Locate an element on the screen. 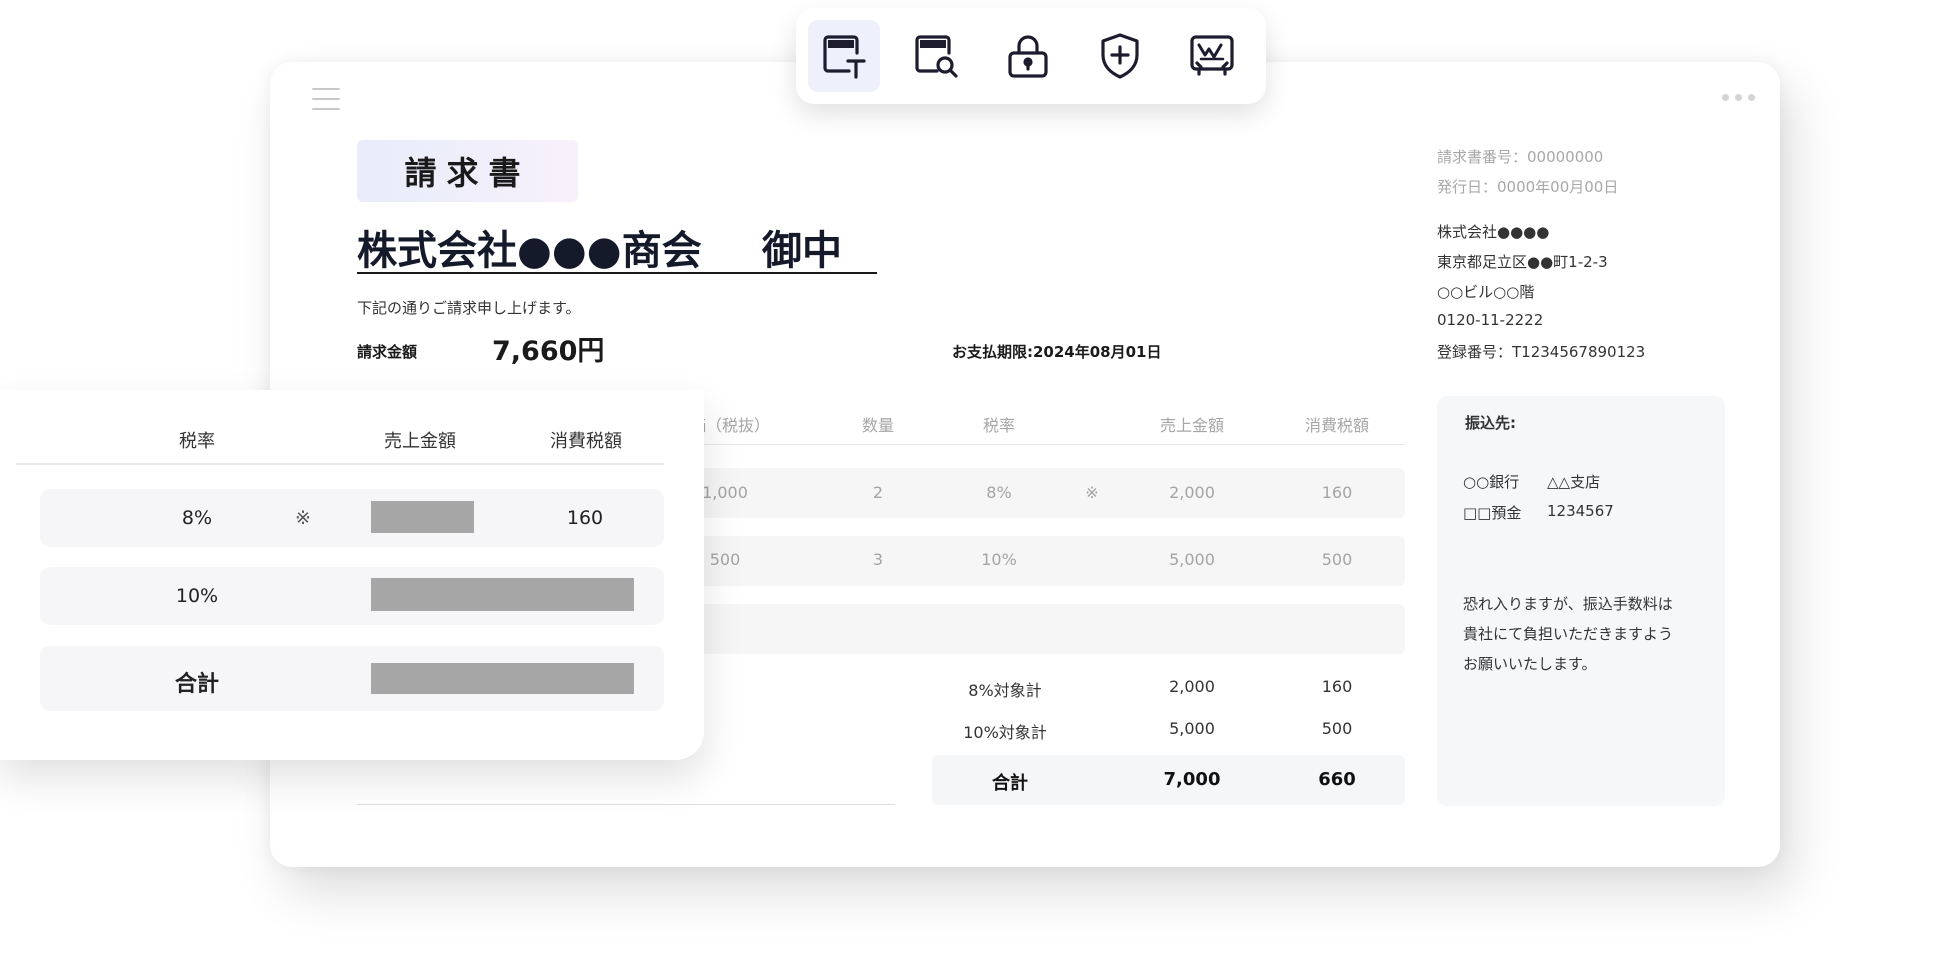  tax-card-header-sales: 売上金額 is located at coordinates (420, 441).